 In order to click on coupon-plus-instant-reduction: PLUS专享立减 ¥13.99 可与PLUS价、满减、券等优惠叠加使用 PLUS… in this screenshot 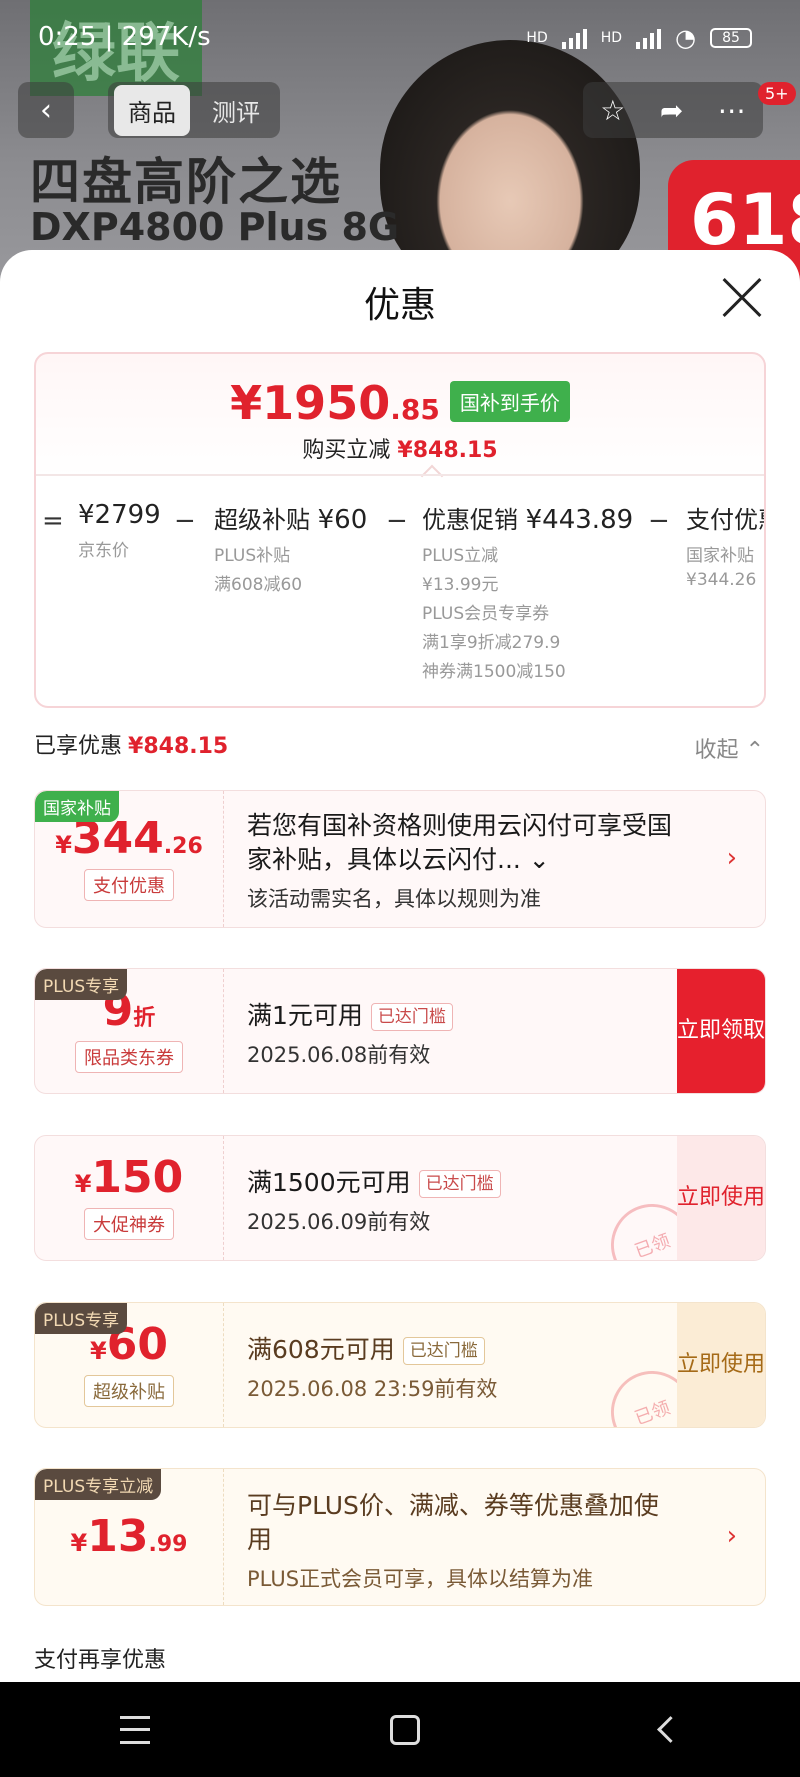, I will do `click(400, 1537)`.